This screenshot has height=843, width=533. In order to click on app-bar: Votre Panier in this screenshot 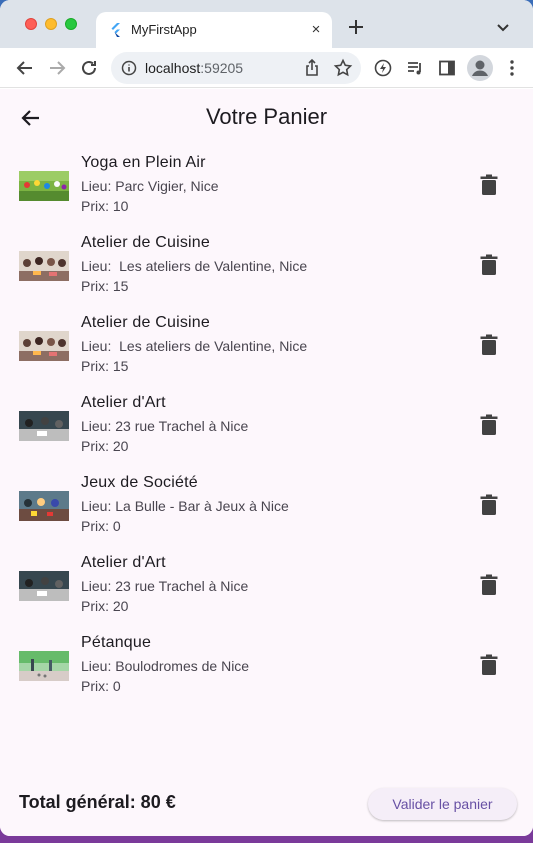, I will do `click(266, 117)`.